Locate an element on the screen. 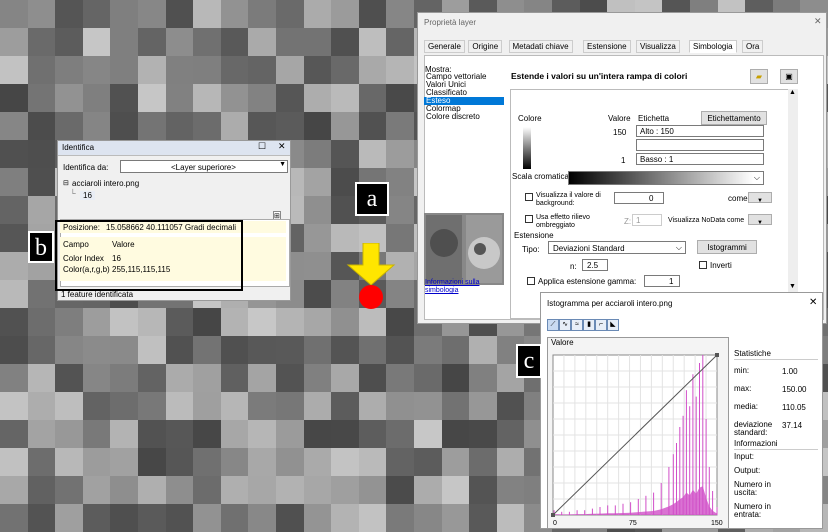 The image size is (828, 532). layer-select-value: <Layer superiore> is located at coordinates (203, 167).